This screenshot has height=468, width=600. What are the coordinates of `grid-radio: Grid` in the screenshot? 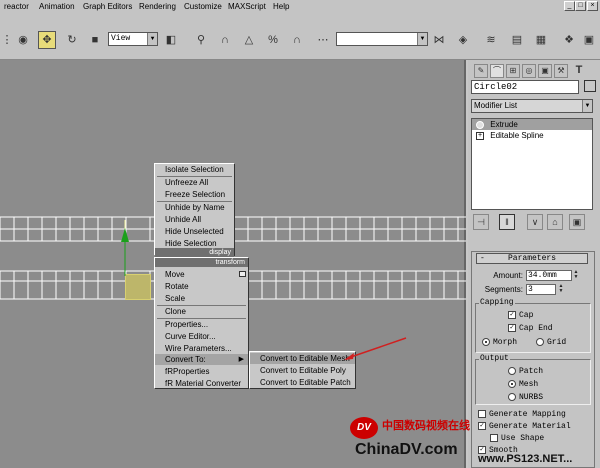 It's located at (556, 343).